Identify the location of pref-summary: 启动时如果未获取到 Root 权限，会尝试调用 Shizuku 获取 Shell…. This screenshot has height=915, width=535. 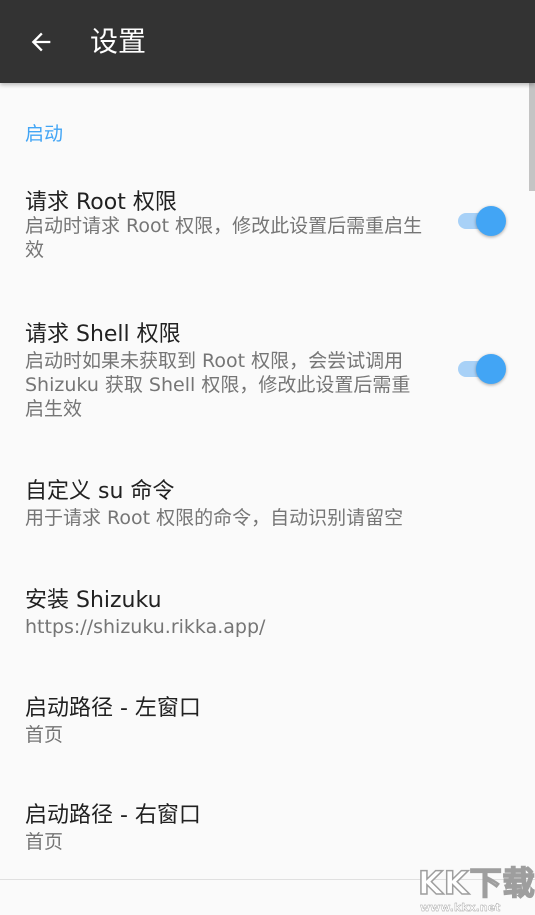
(218, 385).